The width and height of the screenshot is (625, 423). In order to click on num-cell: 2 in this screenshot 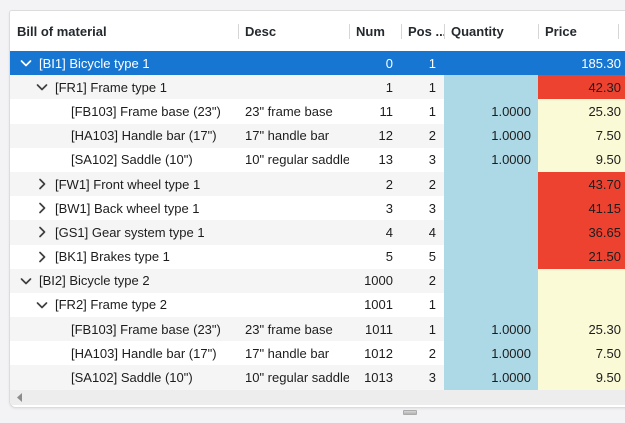, I will do `click(375, 184)`.